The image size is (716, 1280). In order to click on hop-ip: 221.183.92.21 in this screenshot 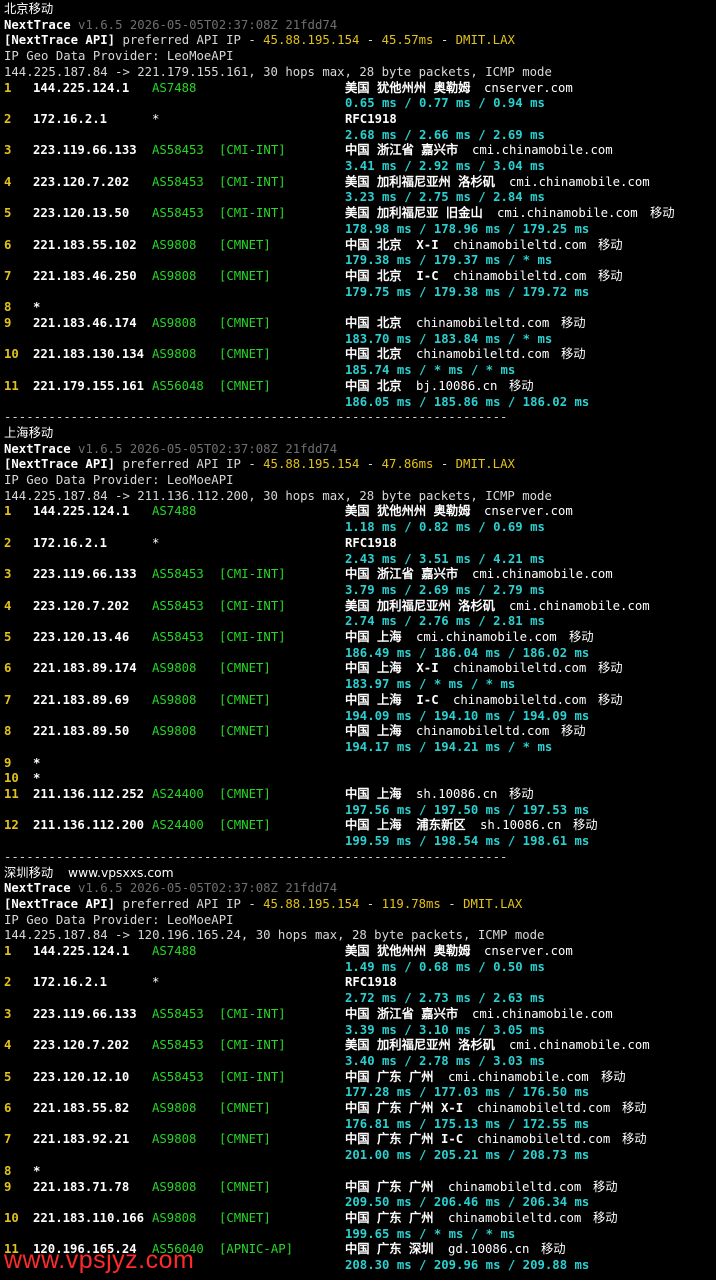, I will do `click(81, 1139)`.